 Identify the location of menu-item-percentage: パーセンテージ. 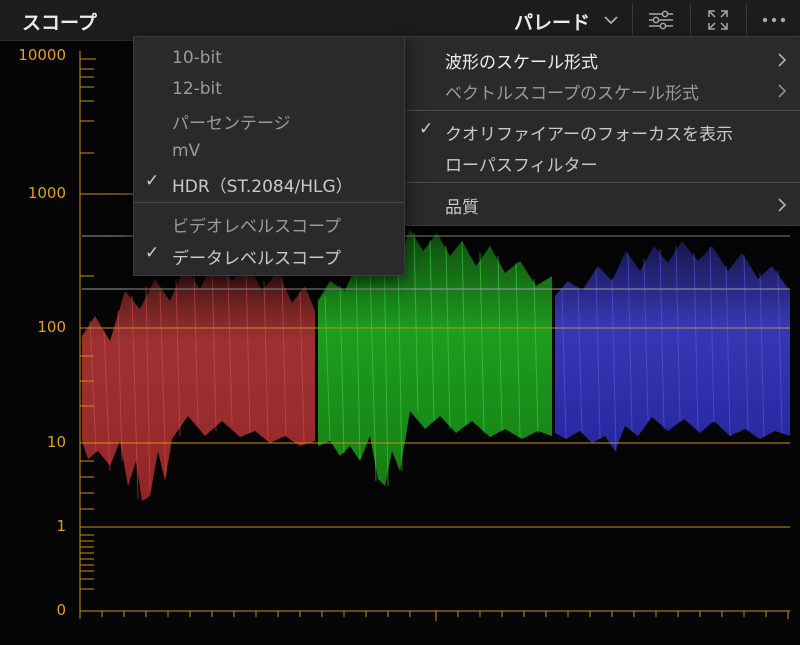
(231, 121).